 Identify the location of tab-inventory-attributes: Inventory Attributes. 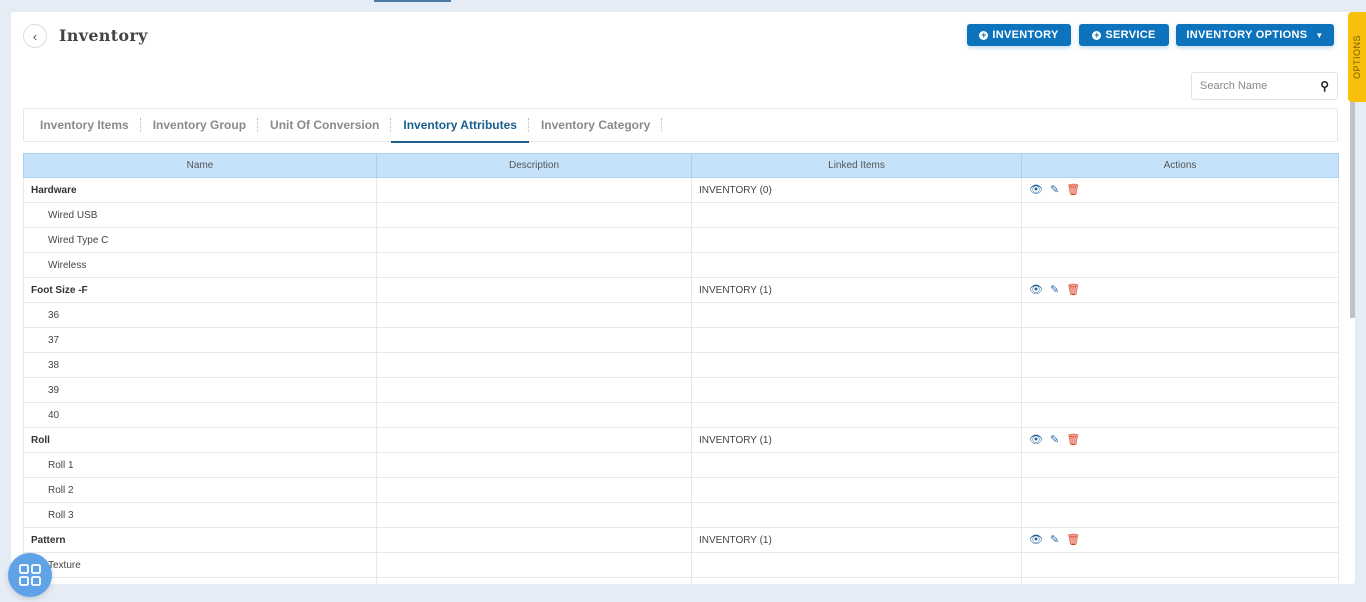
(460, 125).